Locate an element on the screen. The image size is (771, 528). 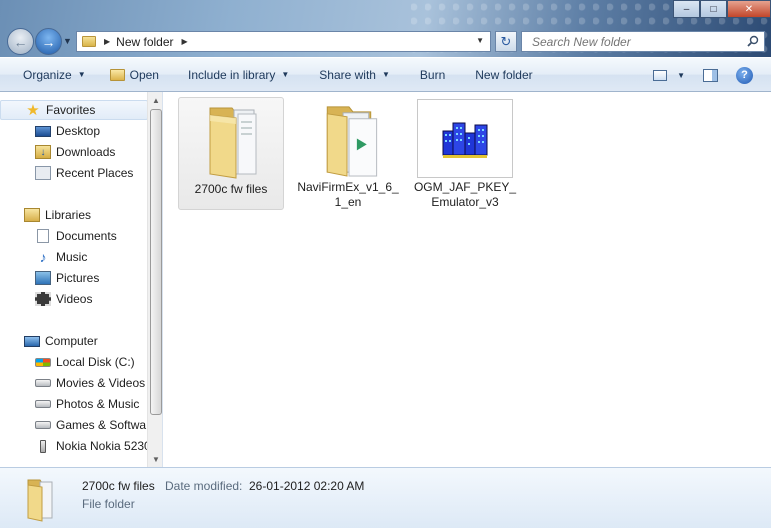
file-item-navifirmex: NaviFirmEx_v1_6_1_en is located at coordinates (348, 153).